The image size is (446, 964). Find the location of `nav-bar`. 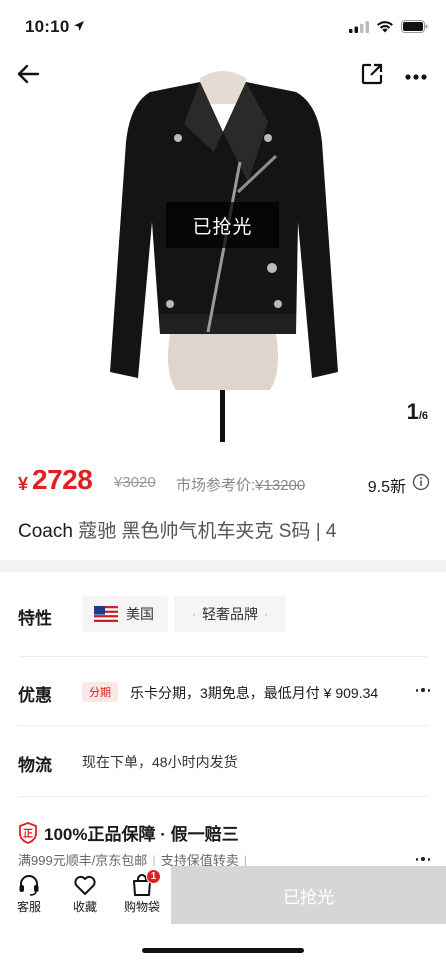

nav-bar is located at coordinates (223, 76).